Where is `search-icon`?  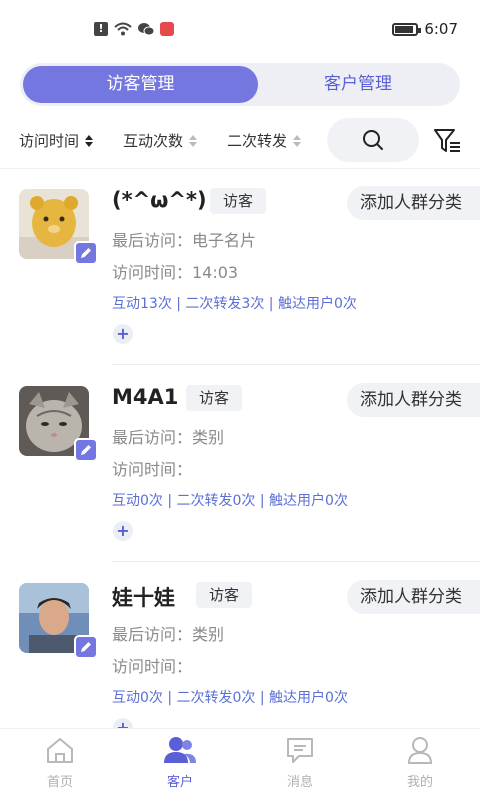 search-icon is located at coordinates (373, 140).